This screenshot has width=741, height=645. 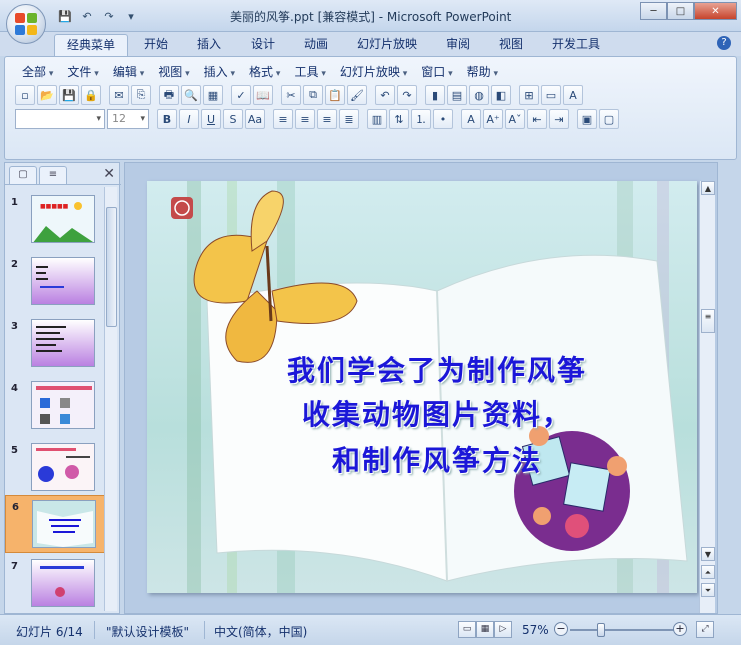 What do you see at coordinates (435, 95) in the screenshot?
I see `chart-icon: ▮` at bounding box center [435, 95].